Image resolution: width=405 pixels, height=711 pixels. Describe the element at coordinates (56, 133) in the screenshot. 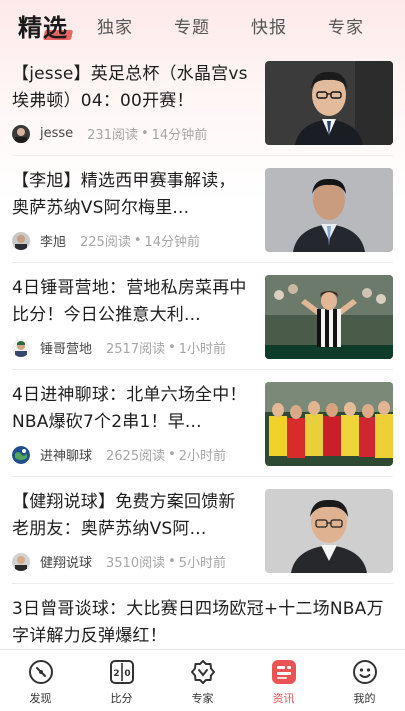

I see `author-name: jesse` at that location.